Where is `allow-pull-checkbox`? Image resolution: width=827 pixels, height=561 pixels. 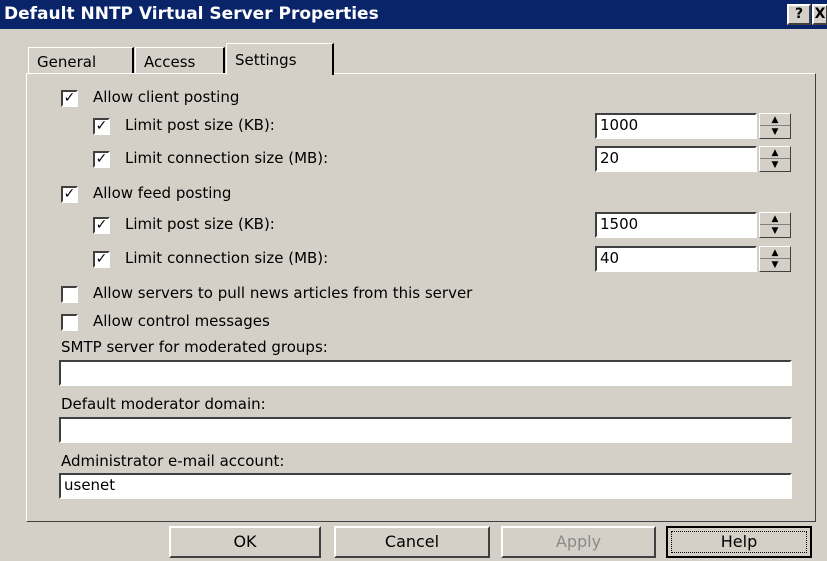
allow-pull-checkbox is located at coordinates (69, 294).